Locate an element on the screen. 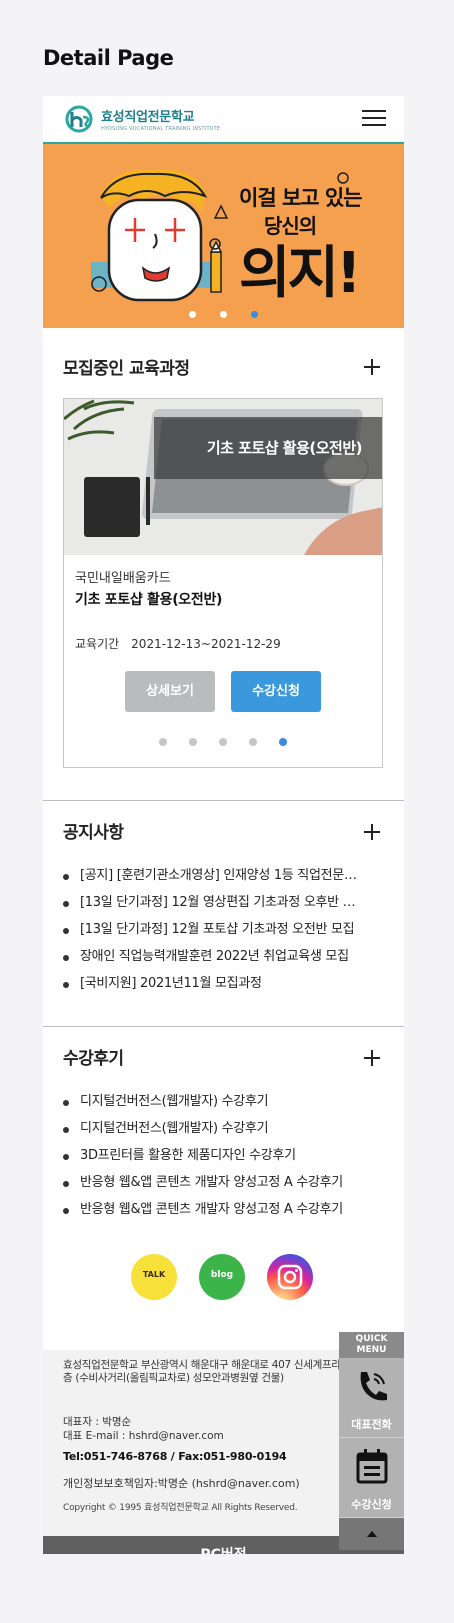 Image resolution: width=454 pixels, height=1623 pixels. footer-phone-fax: Tel:051-746-8768 / Fax:051-980-0194 is located at coordinates (175, 1456).